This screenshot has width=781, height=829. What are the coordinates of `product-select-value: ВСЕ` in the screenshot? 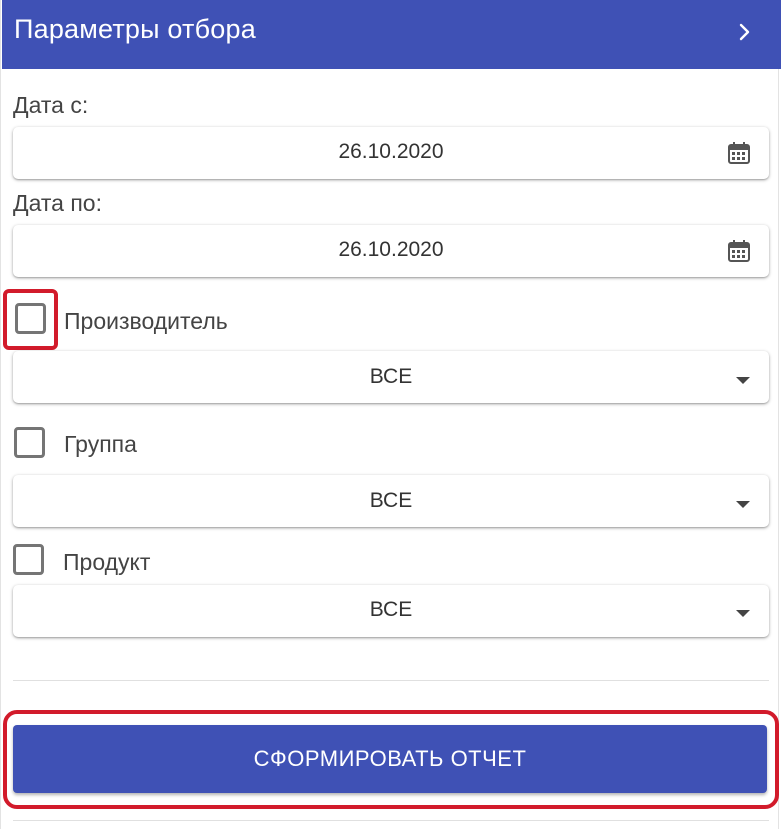 It's located at (391, 609).